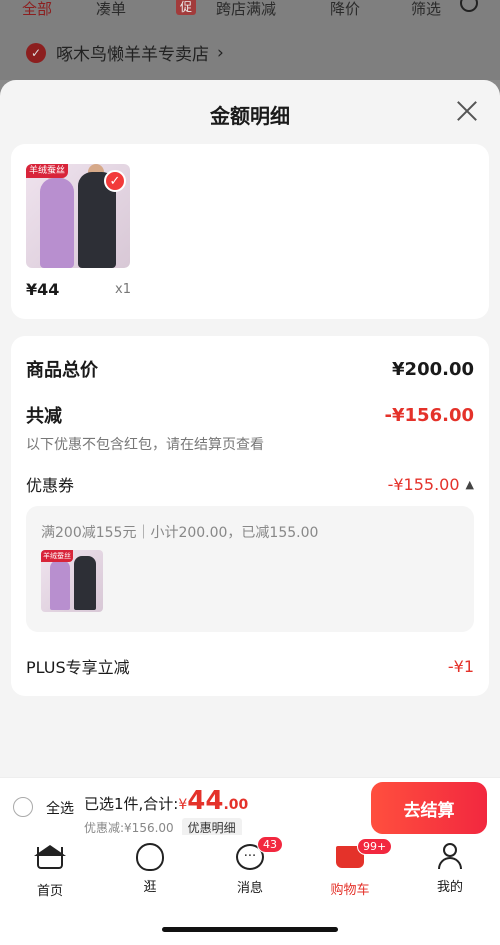 The image size is (500, 945). Describe the element at coordinates (78, 667) in the screenshot. I see `plus-label: PLUS专享立减` at that location.